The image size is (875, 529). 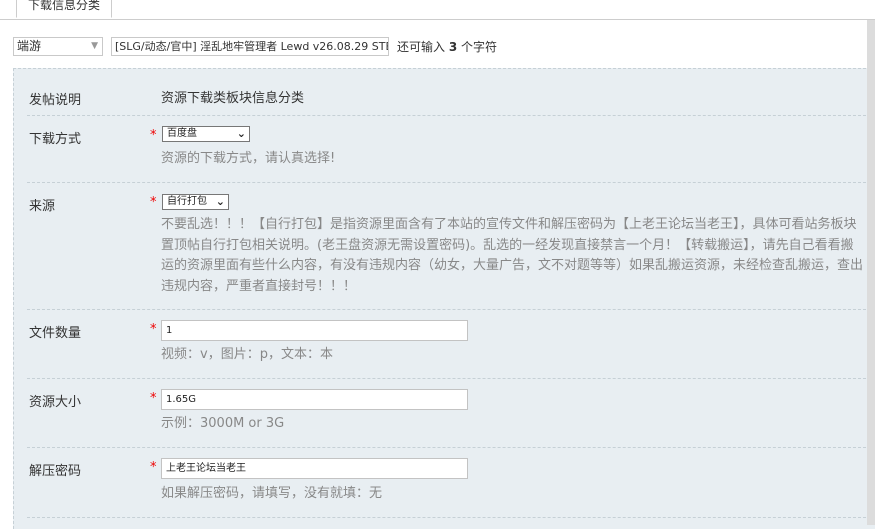 What do you see at coordinates (64, 9) in the screenshot?
I see `tab-download-info: 下载信息分类` at bounding box center [64, 9].